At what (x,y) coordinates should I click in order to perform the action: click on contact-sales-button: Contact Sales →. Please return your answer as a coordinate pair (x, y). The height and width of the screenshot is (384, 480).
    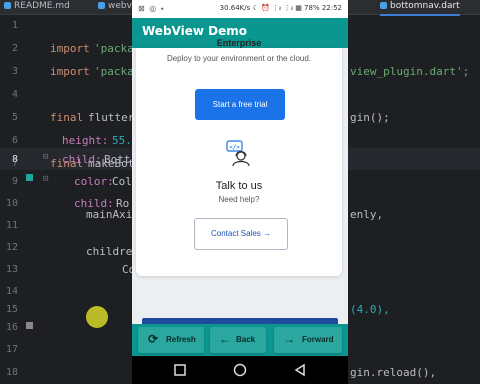
    Looking at the image, I should click on (241, 234).